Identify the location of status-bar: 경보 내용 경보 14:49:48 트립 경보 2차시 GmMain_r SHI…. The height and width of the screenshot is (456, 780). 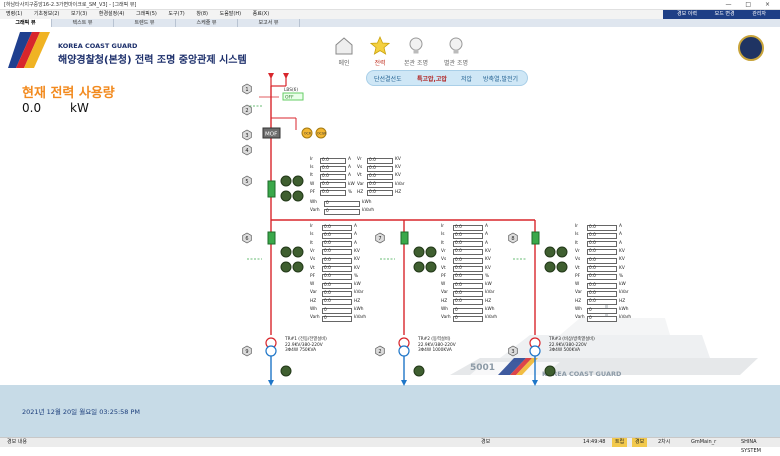
(390, 445).